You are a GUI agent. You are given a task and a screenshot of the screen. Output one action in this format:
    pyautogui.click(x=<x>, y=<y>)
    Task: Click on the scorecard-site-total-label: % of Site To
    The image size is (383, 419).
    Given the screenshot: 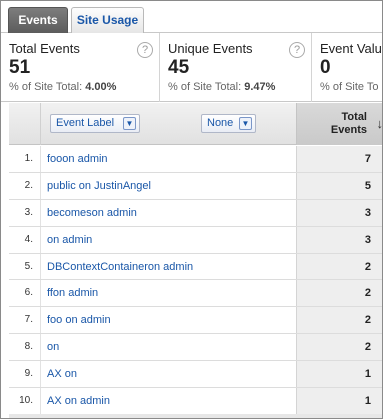 What is the action you would take?
    pyautogui.click(x=349, y=87)
    